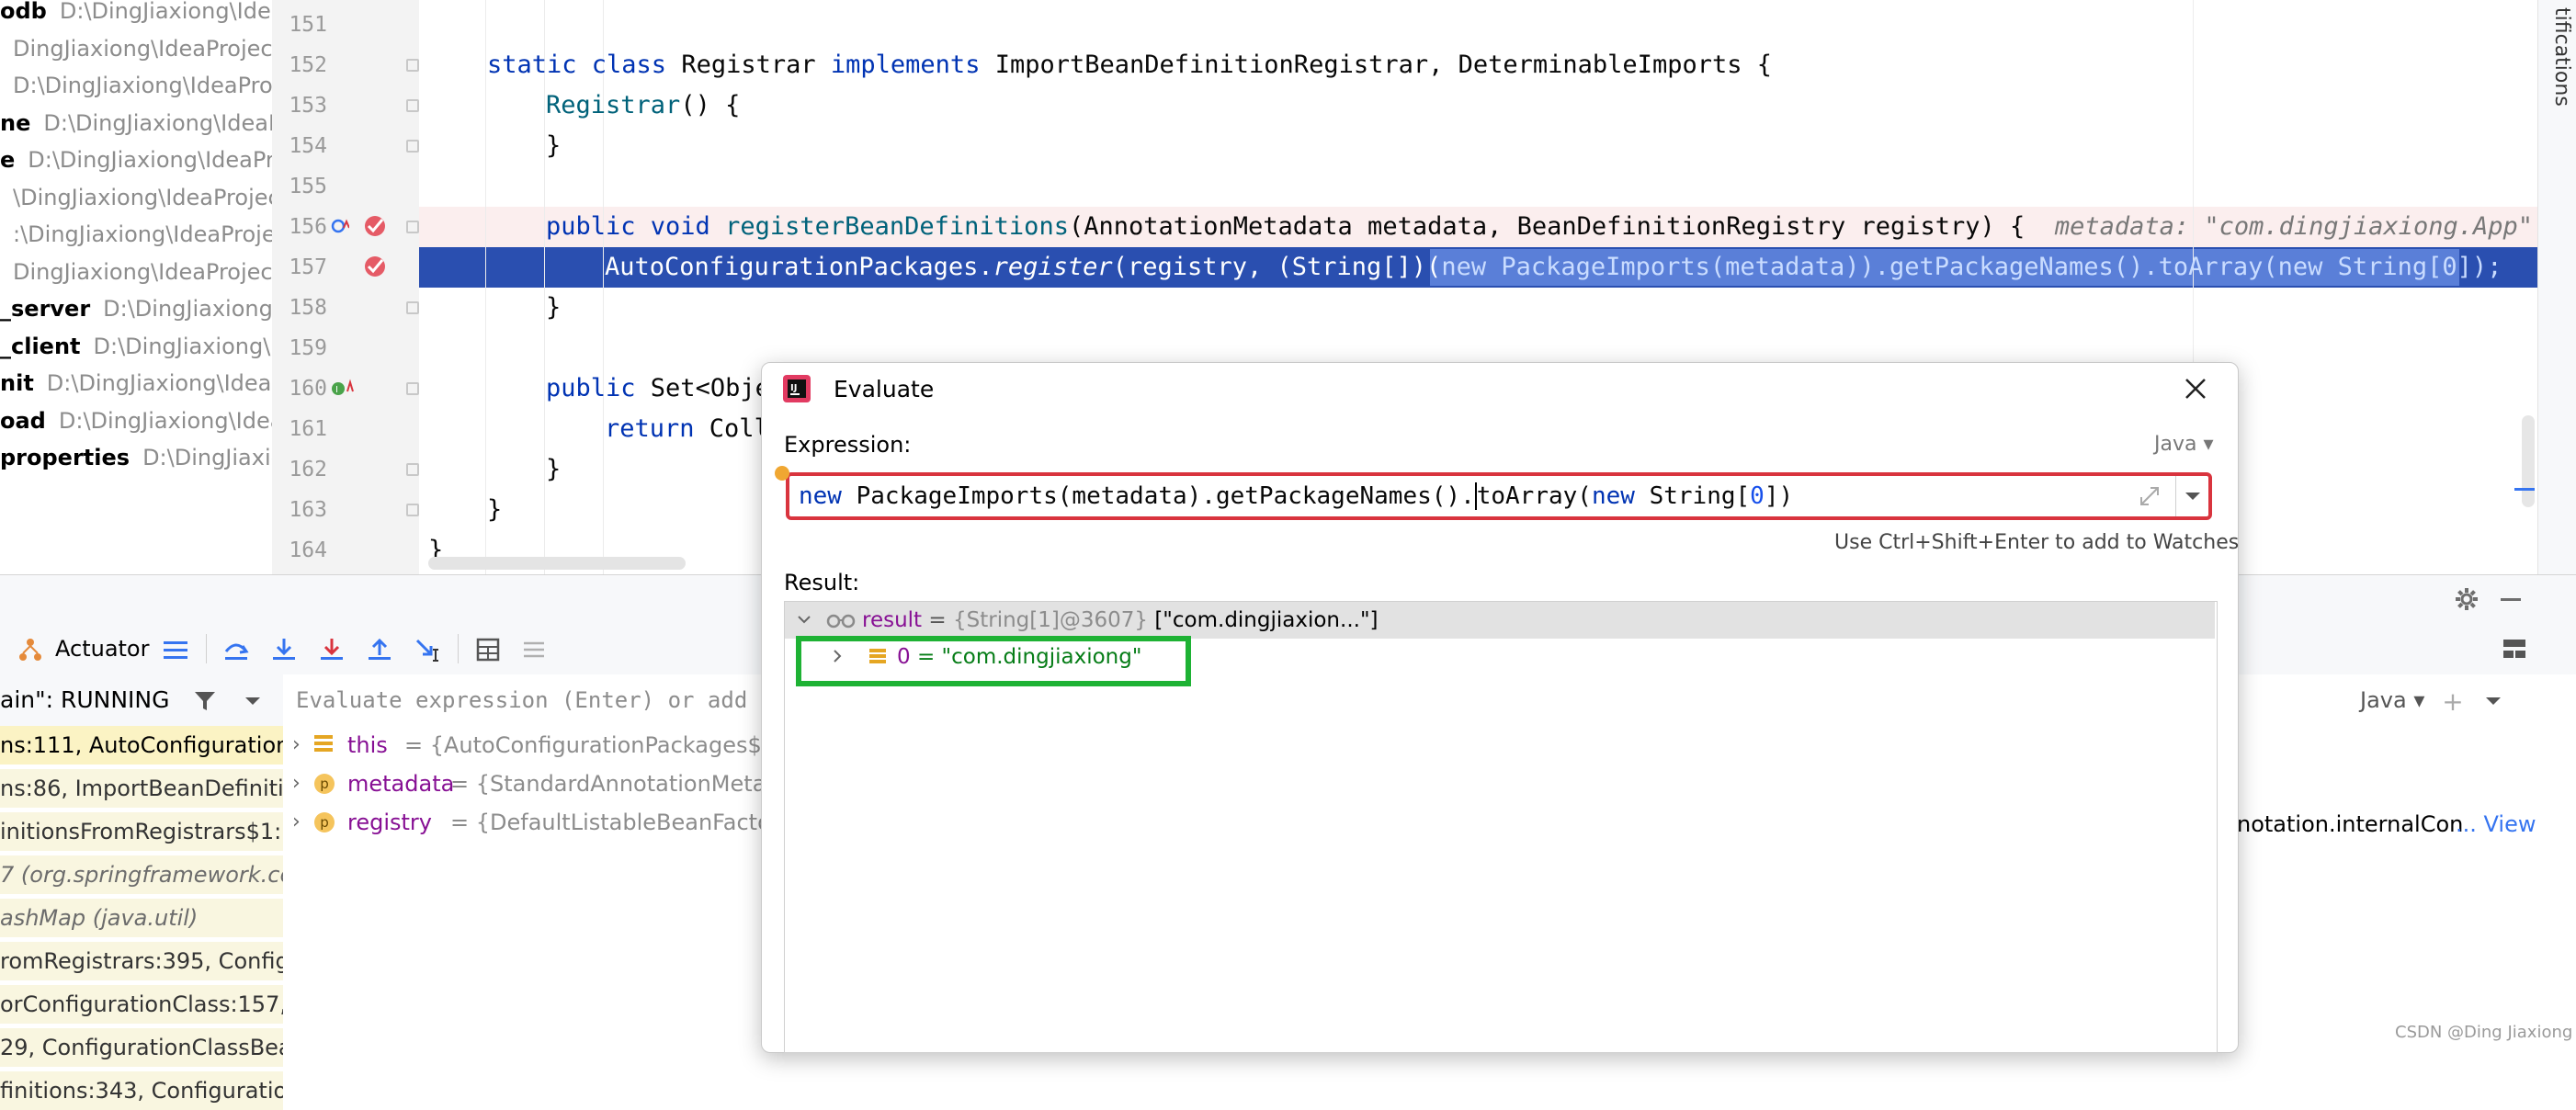 The image size is (2576, 1110). Describe the element at coordinates (136, 457) in the screenshot. I see `project-tree-item: properties D:\DingJiaxion` at that location.